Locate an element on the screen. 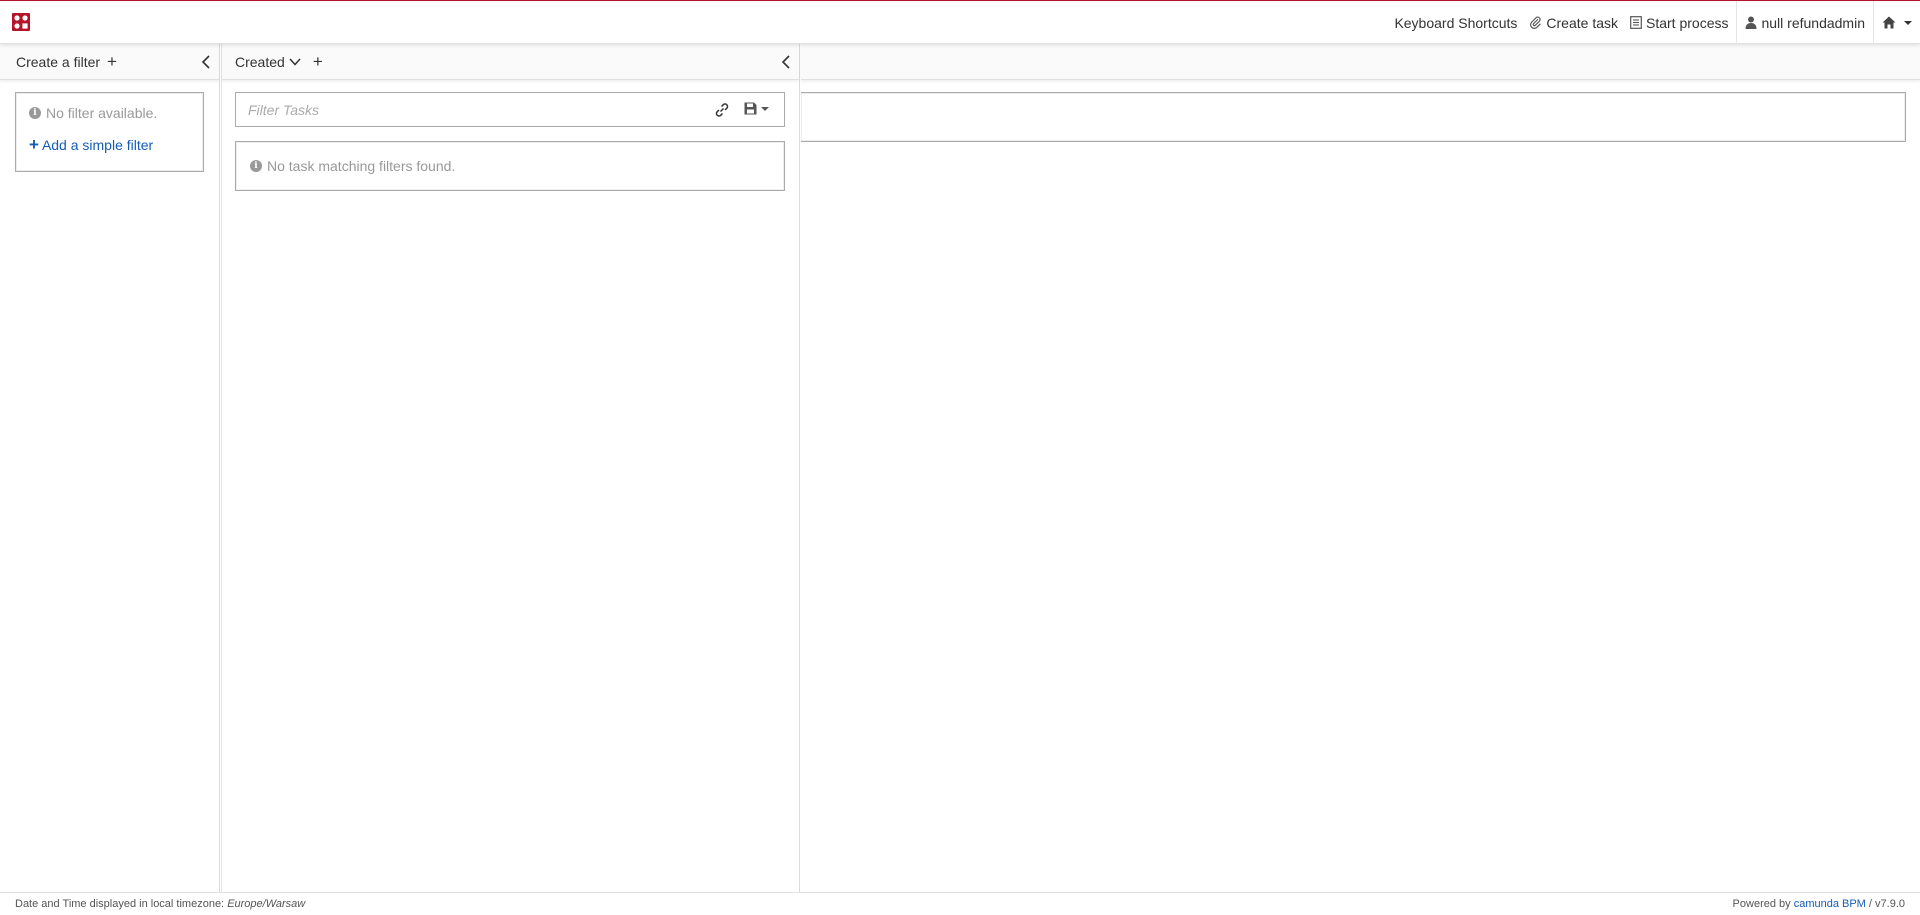 The height and width of the screenshot is (915, 1920). user-name-label: null refundadmin is located at coordinates (1813, 22).